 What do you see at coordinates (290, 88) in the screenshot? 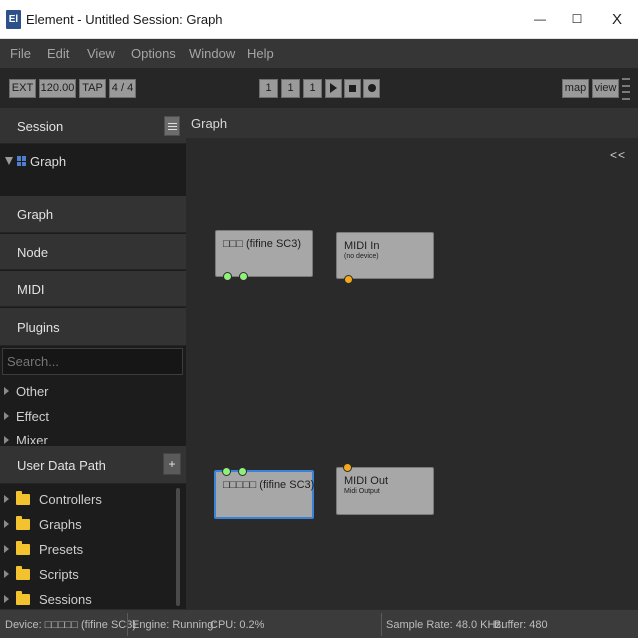
I see `beat-counter: 1` at bounding box center [290, 88].